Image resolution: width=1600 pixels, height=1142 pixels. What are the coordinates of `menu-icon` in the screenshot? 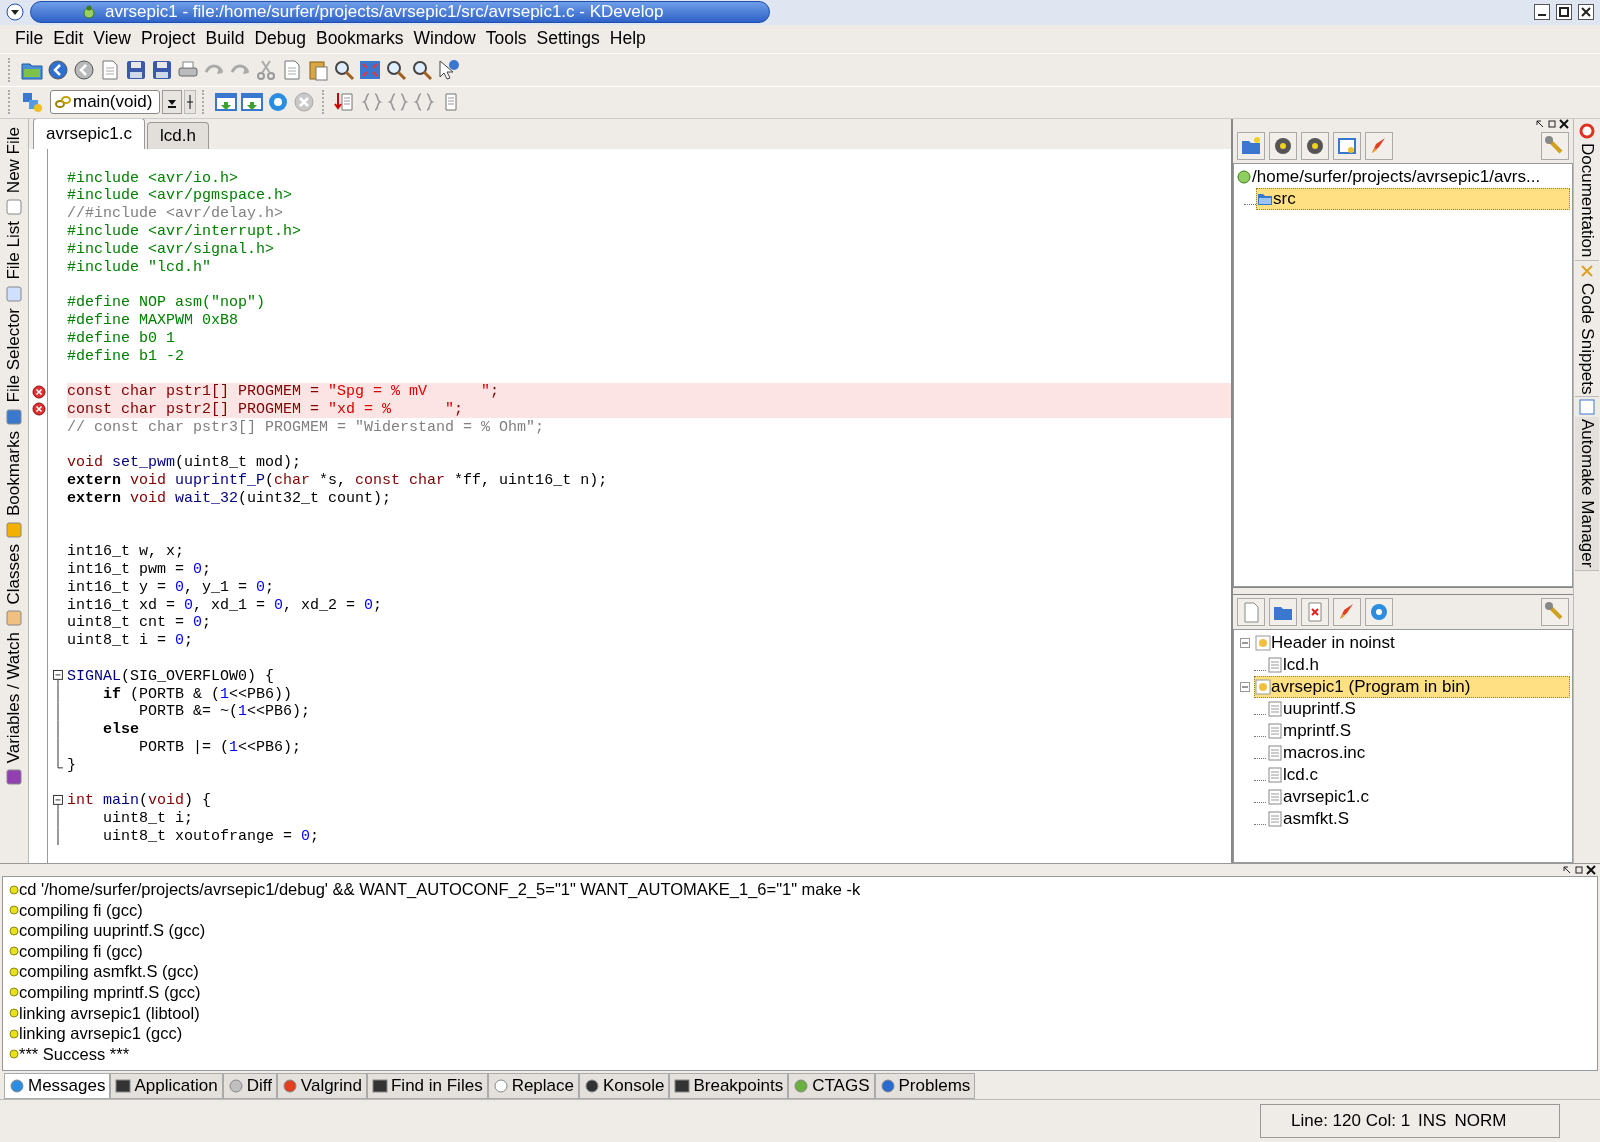 It's located at (15, 12).